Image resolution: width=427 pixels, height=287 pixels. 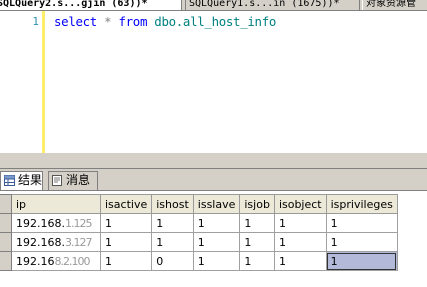 What do you see at coordinates (300, 204) in the screenshot?
I see `column-header-isobject: isobject` at bounding box center [300, 204].